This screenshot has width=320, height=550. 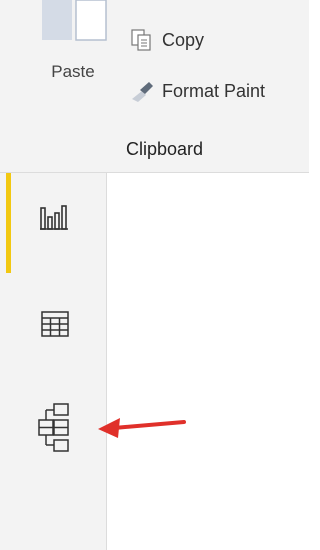 What do you see at coordinates (141, 40) in the screenshot?
I see `copy-icon` at bounding box center [141, 40].